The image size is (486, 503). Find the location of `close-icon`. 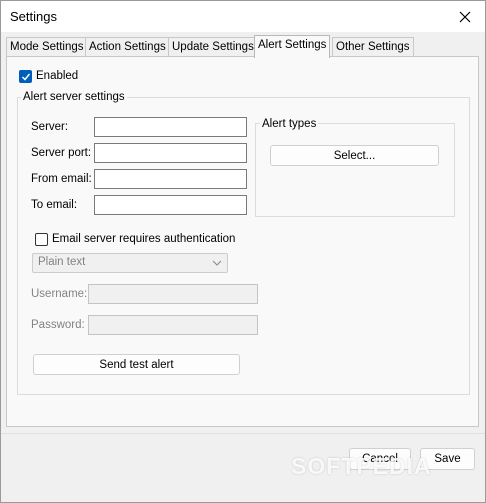

close-icon is located at coordinates (465, 16).